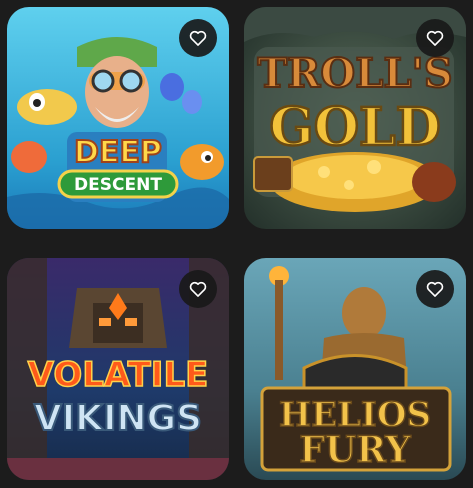 The image size is (473, 488). I want to click on favorite-button-deep-descent, so click(198, 38).